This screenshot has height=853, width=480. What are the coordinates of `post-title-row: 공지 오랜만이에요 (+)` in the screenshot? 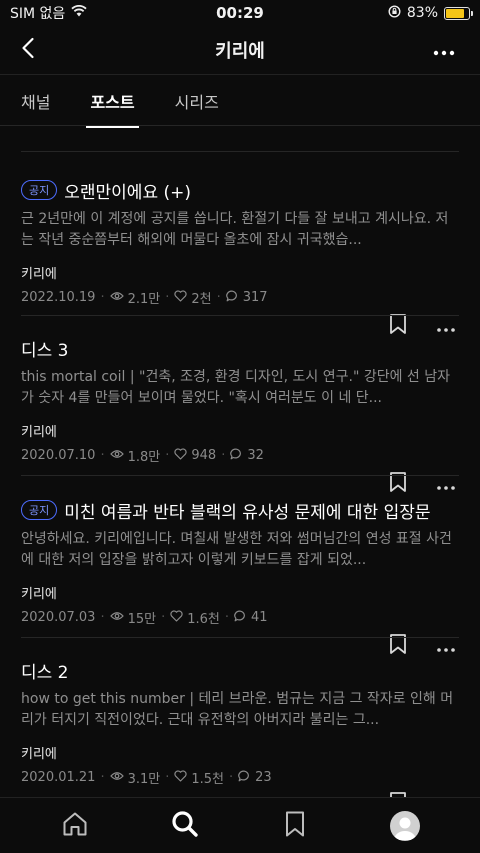 It's located at (240, 190).